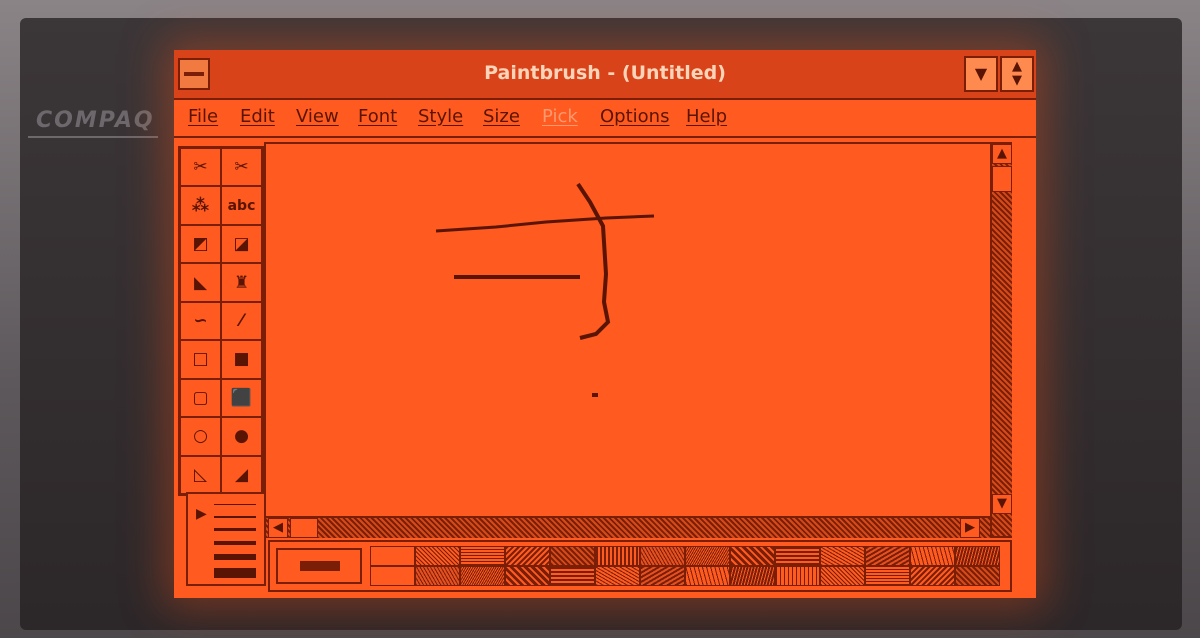 This screenshot has height=638, width=1200. I want to click on menu-options: Options, so click(634, 116).